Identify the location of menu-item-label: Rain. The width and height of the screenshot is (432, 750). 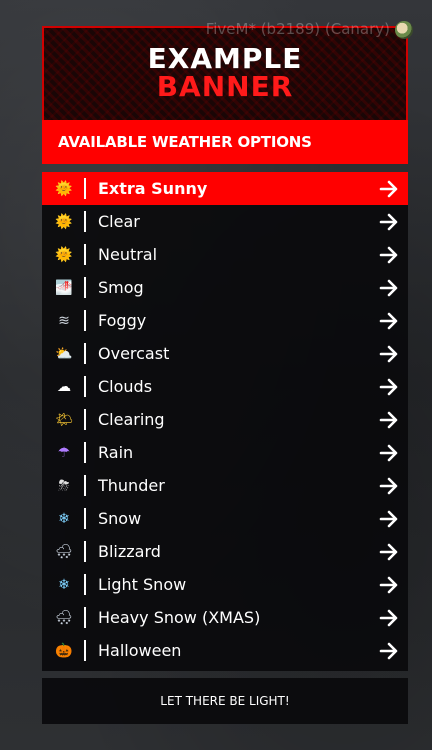
(116, 452).